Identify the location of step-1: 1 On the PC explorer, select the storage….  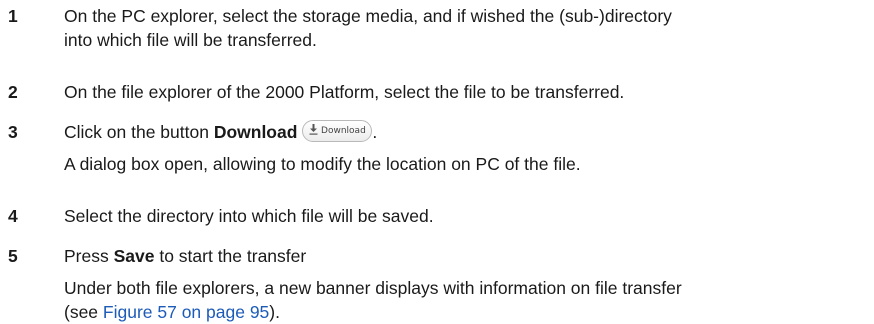
(437, 28).